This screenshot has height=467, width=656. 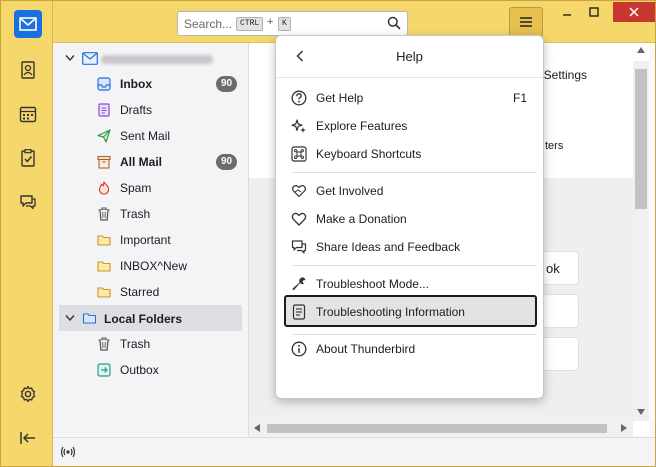 What do you see at coordinates (388, 247) in the screenshot?
I see `menu-item-label: Share Ideas and Feedback` at bounding box center [388, 247].